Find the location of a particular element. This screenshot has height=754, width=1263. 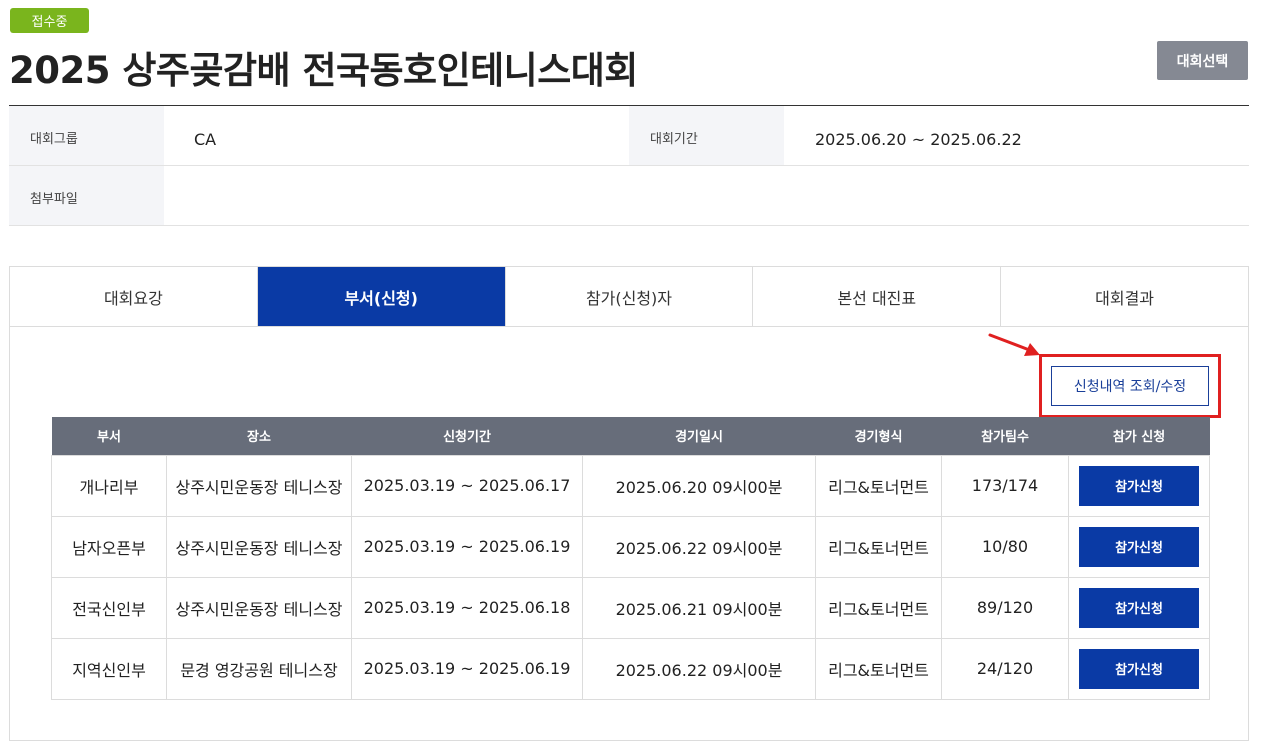

teams-cell: 89/120 is located at coordinates (1005, 607).